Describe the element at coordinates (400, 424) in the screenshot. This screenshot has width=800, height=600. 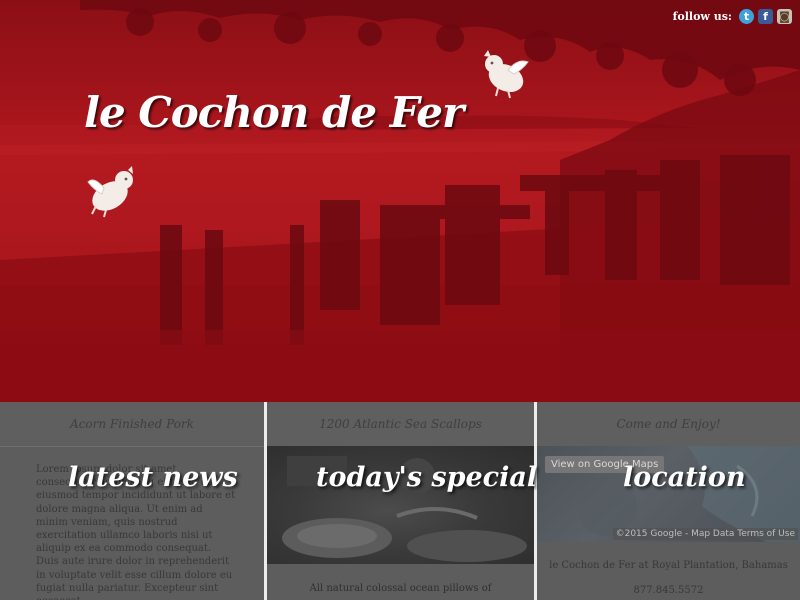
I see `special-column-title: 1200 Atlantic Sea Scallops` at that location.